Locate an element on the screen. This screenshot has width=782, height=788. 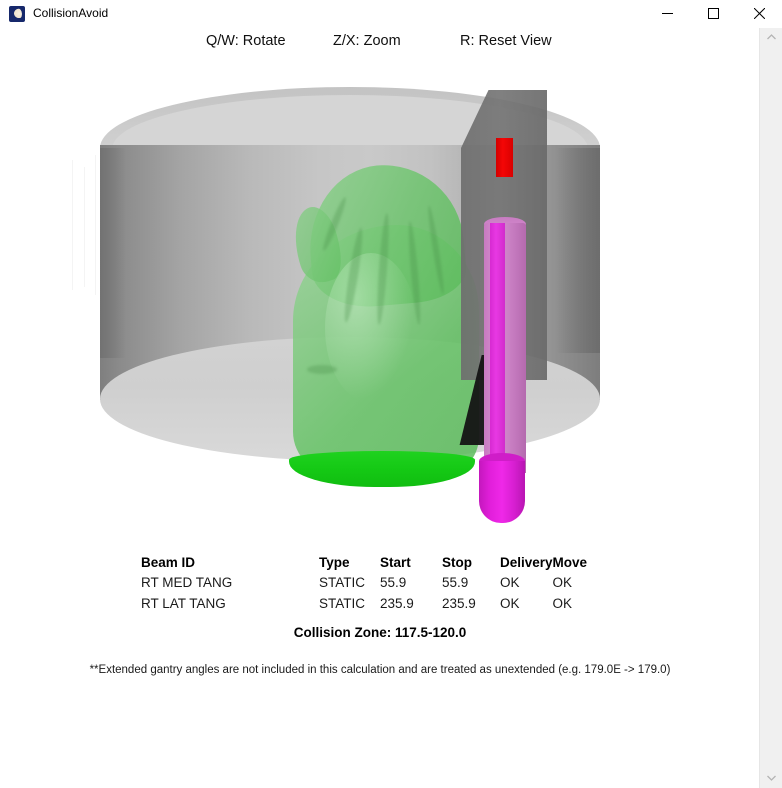
table-row: RT LAT TANG STATIC 235.9 235.9 OK OK is located at coordinates (370, 606).